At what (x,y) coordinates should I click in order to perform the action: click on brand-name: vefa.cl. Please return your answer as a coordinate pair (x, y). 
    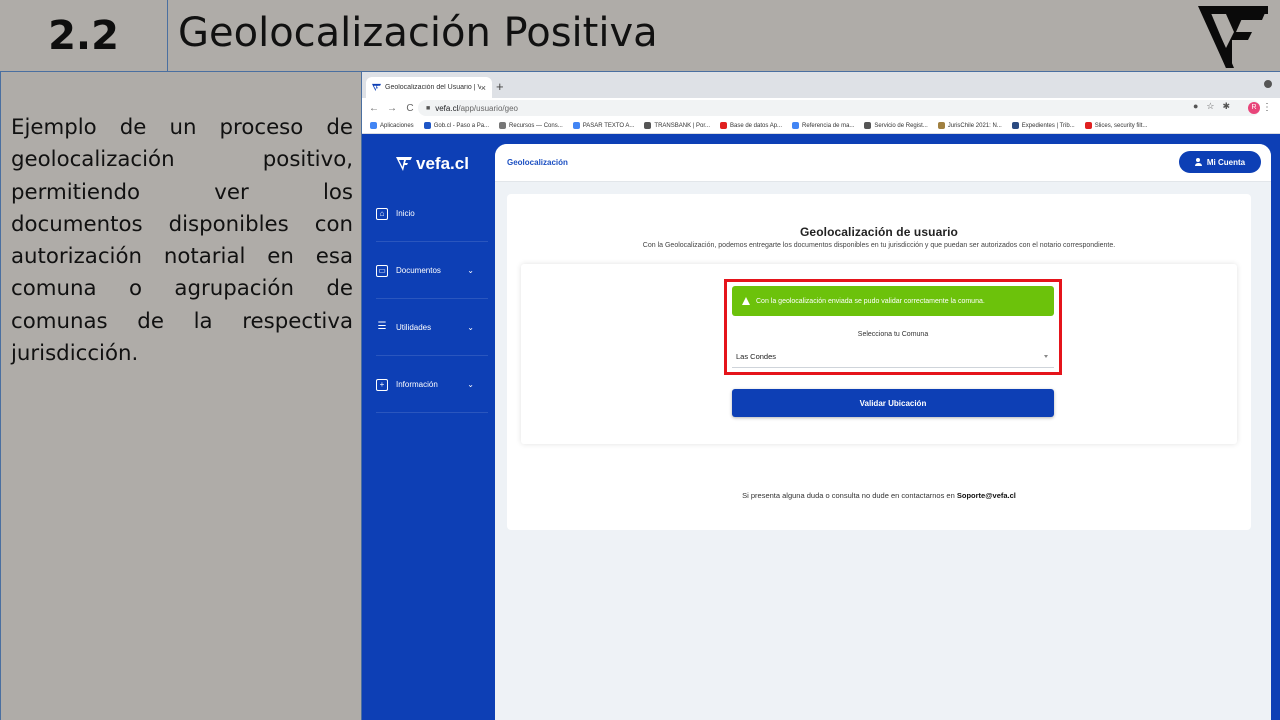
    Looking at the image, I should click on (442, 163).